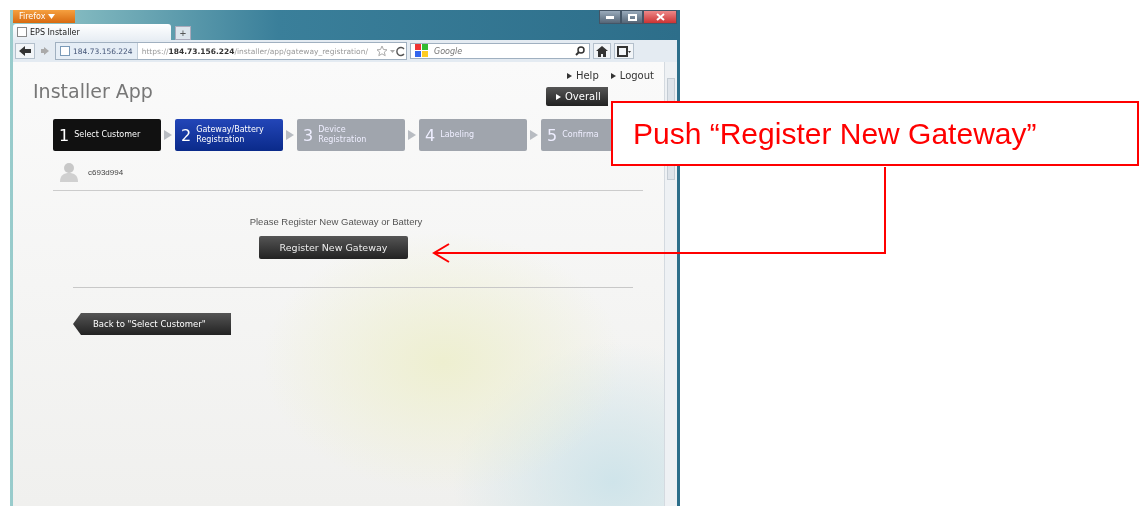  I want to click on new-tab-button: +, so click(183, 33).